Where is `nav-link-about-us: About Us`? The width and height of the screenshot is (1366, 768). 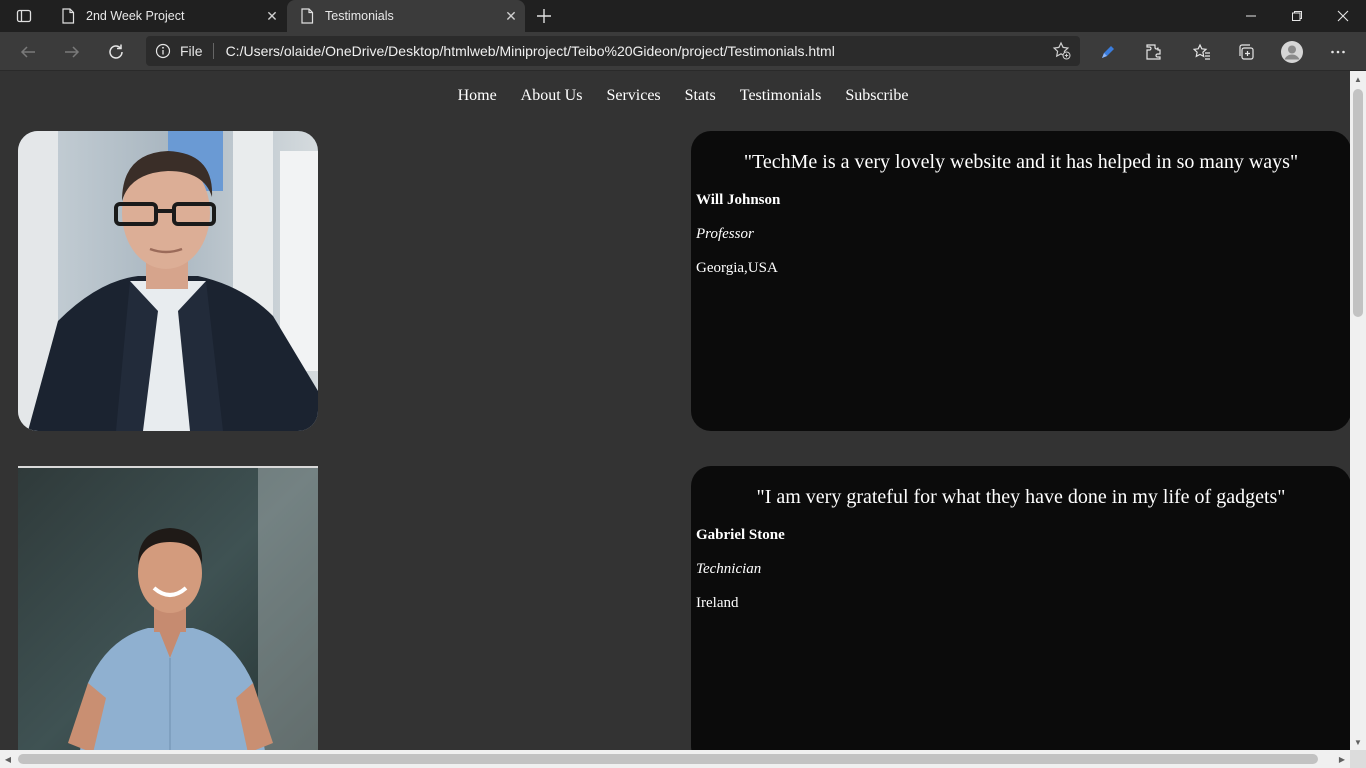
nav-link-about-us: About Us is located at coordinates (552, 96).